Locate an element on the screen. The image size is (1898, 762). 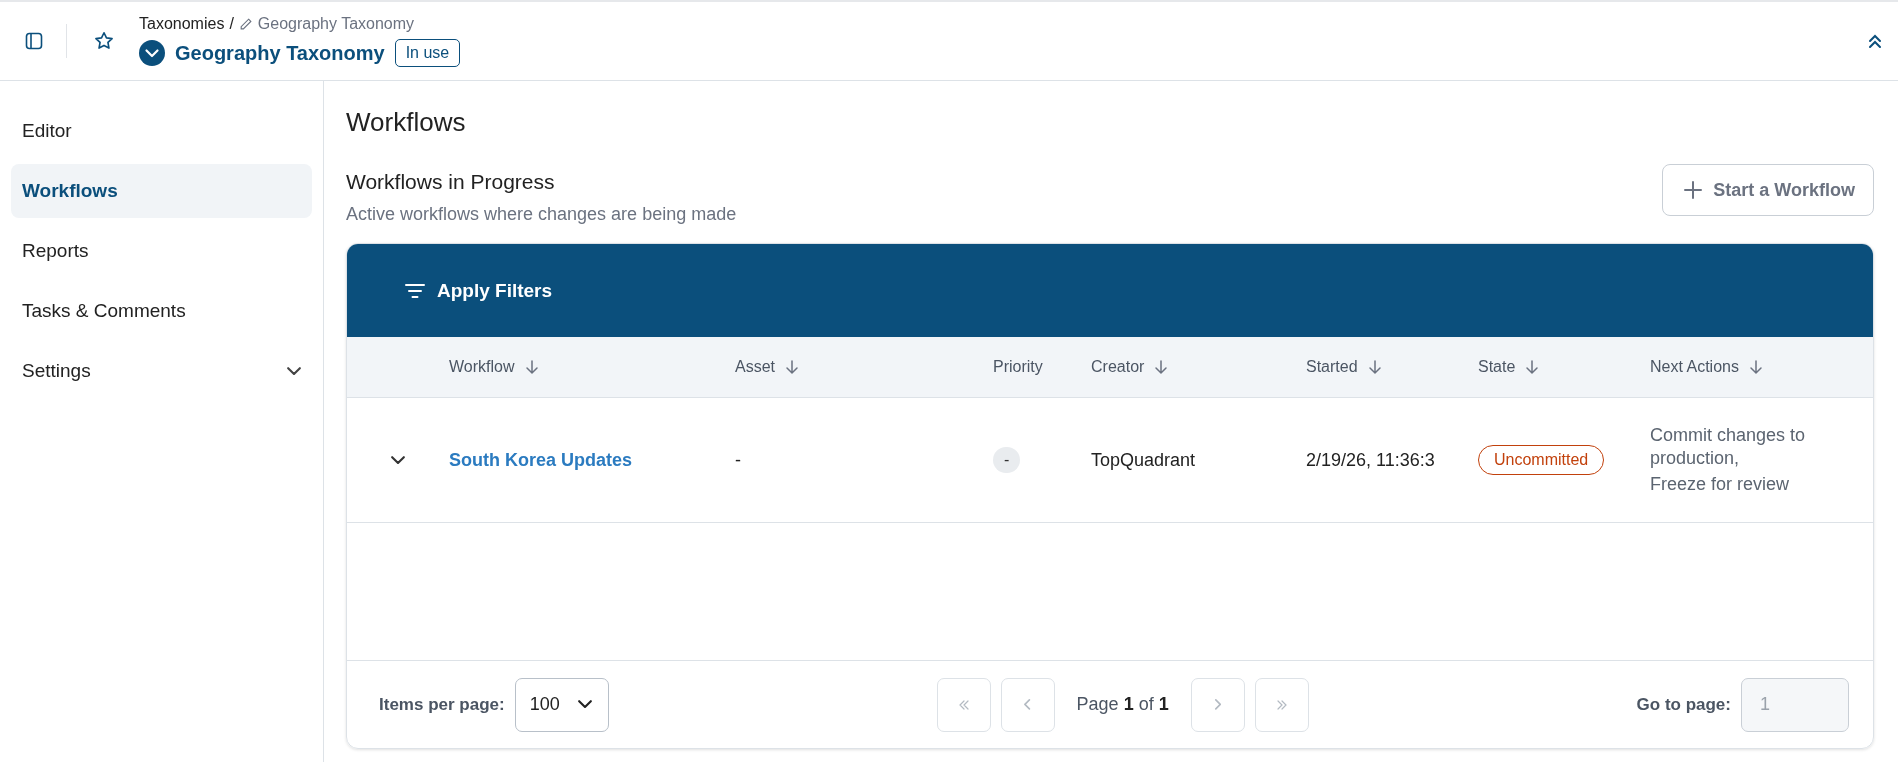
column-header: Started is located at coordinates (1332, 367).